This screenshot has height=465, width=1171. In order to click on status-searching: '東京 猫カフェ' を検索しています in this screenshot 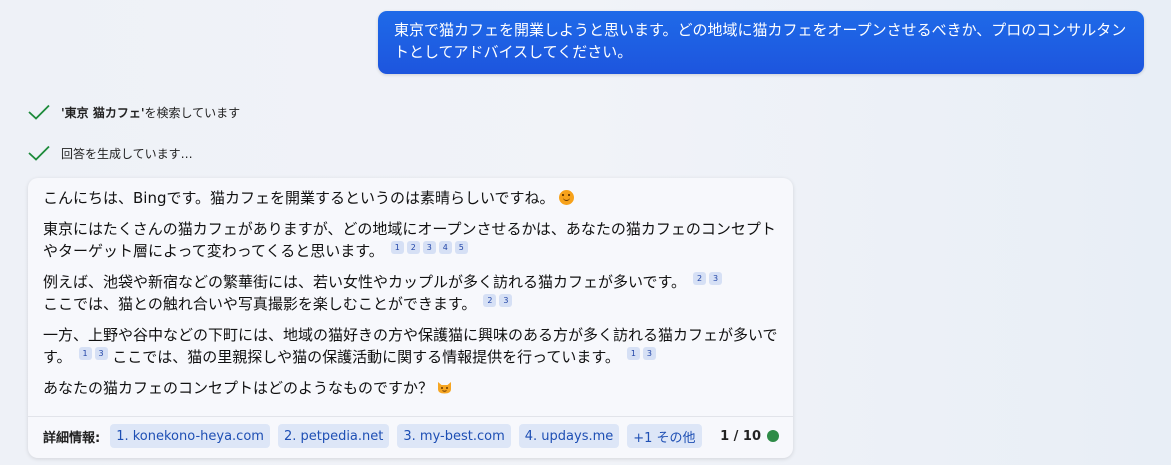, I will do `click(134, 112)`.